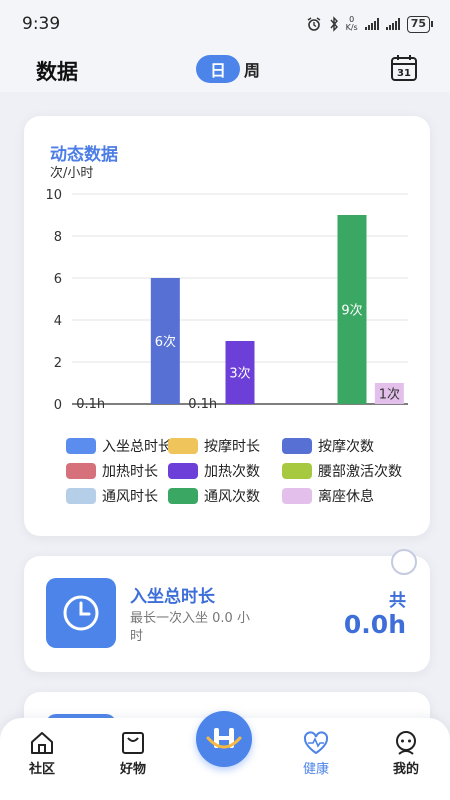 The image size is (450, 800). I want to click on legend-item: 加热时长, so click(112, 471).